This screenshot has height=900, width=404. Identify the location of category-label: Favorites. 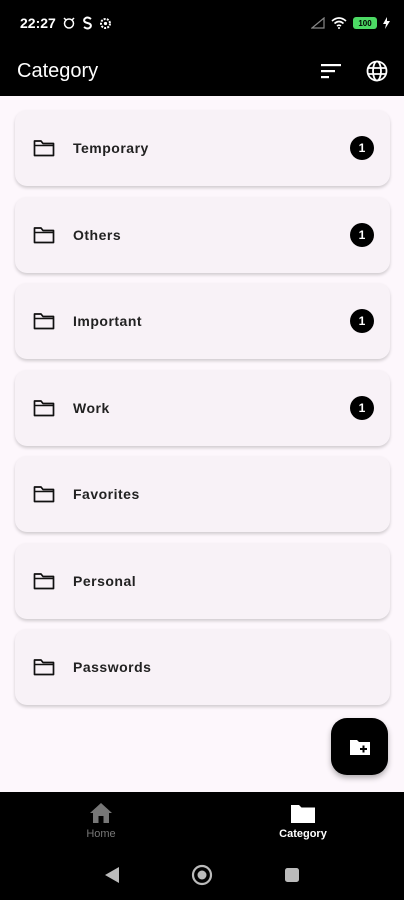
(106, 494).